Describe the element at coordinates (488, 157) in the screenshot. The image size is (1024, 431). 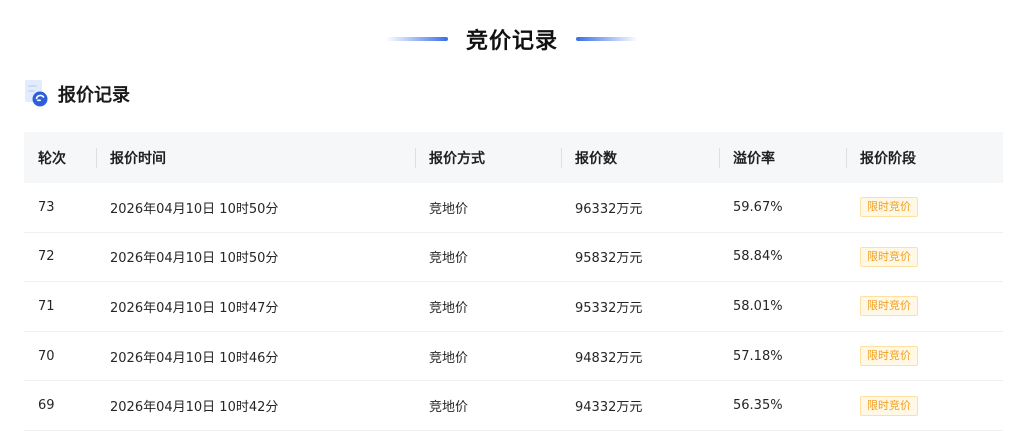
I see `header-method: 报价方式` at that location.